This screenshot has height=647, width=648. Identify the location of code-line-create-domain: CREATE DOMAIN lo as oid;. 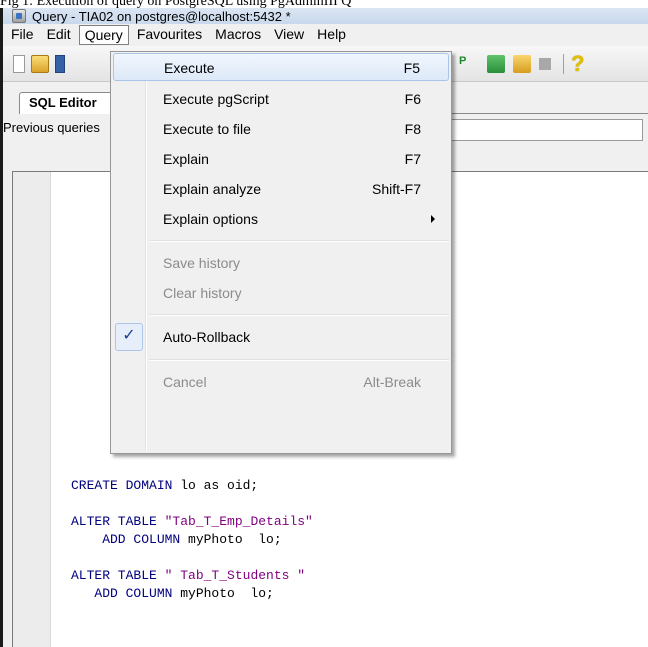
(165, 485).